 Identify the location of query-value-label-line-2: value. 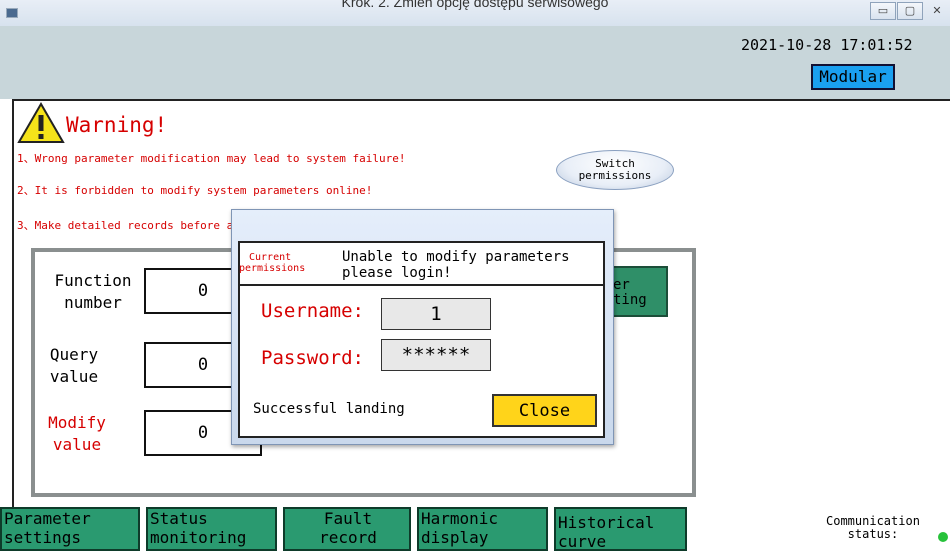
(74, 376).